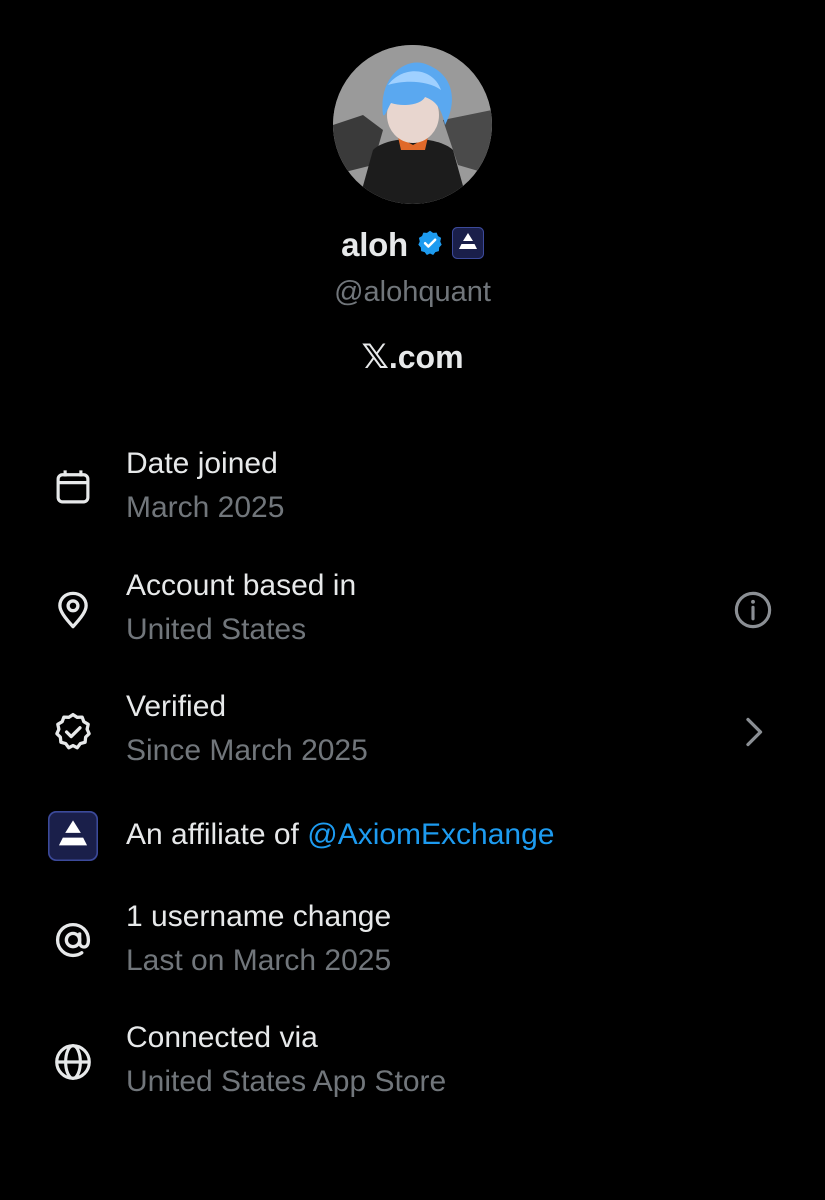  Describe the element at coordinates (73, 940) in the screenshot. I see `at-sign-icon` at that location.